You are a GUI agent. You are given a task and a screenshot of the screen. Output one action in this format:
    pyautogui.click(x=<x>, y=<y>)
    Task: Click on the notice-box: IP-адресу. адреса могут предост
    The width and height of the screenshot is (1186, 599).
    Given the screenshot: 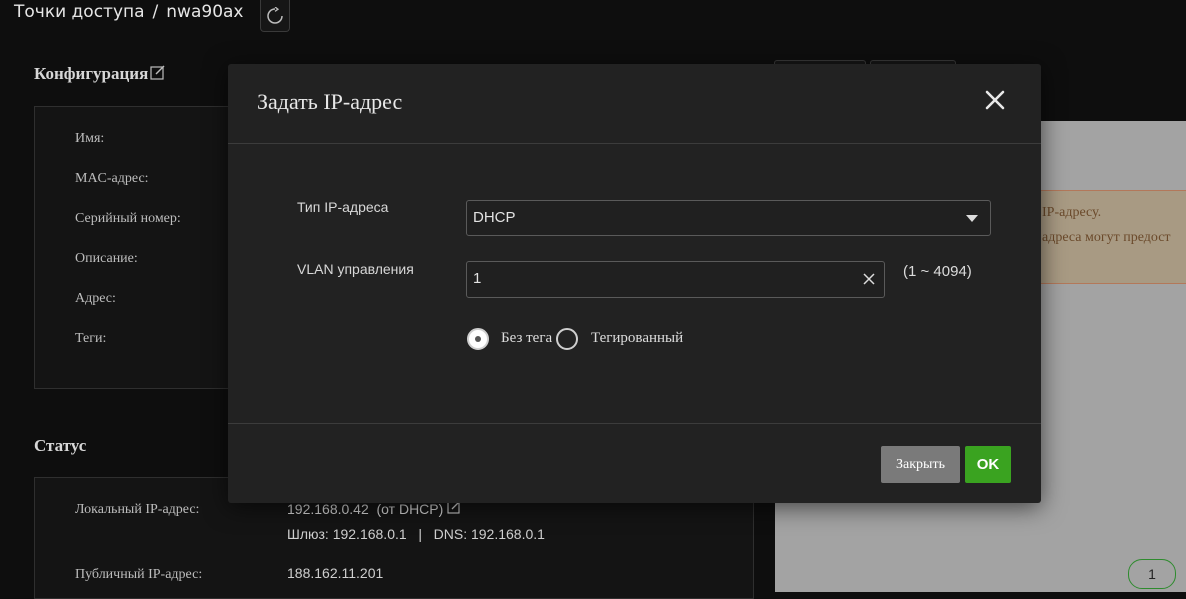 What is the action you would take?
    pyautogui.click(x=1105, y=237)
    